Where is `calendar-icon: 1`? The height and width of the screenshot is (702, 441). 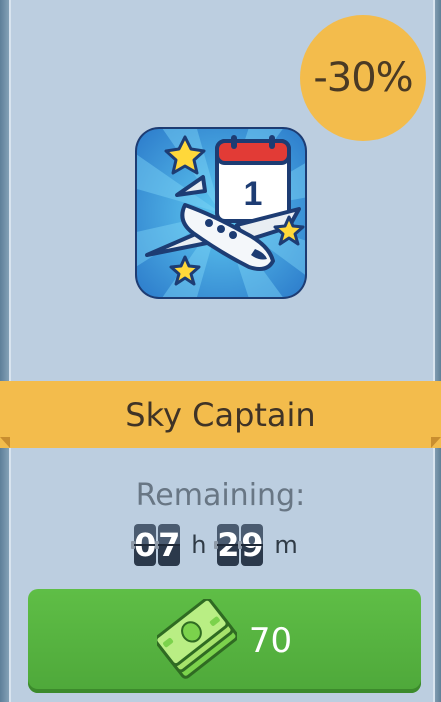 calendar-icon: 1 is located at coordinates (253, 179).